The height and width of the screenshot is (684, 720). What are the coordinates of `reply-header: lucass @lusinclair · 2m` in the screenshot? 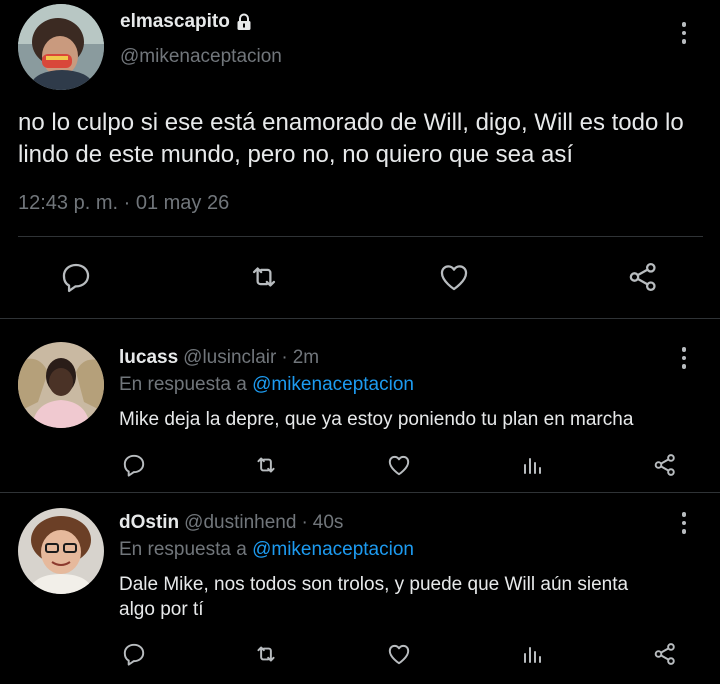 It's located at (219, 358).